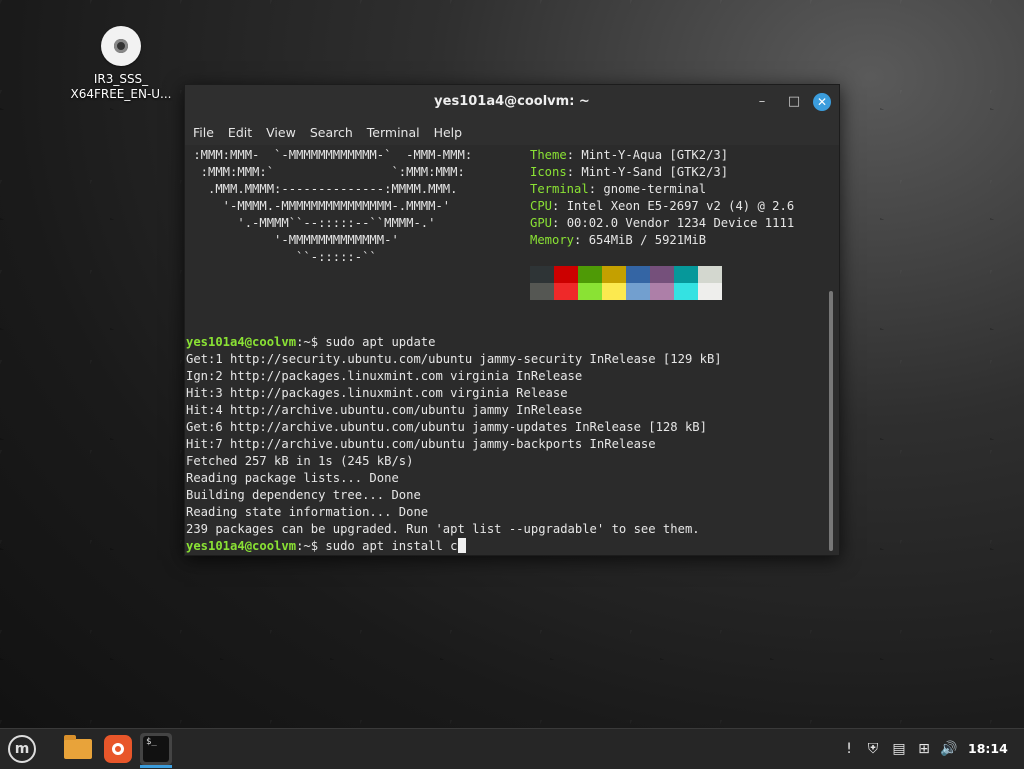  I want to click on info-theme: Theme: Mint-Y-Aqua [GTK2/3], so click(629, 155).